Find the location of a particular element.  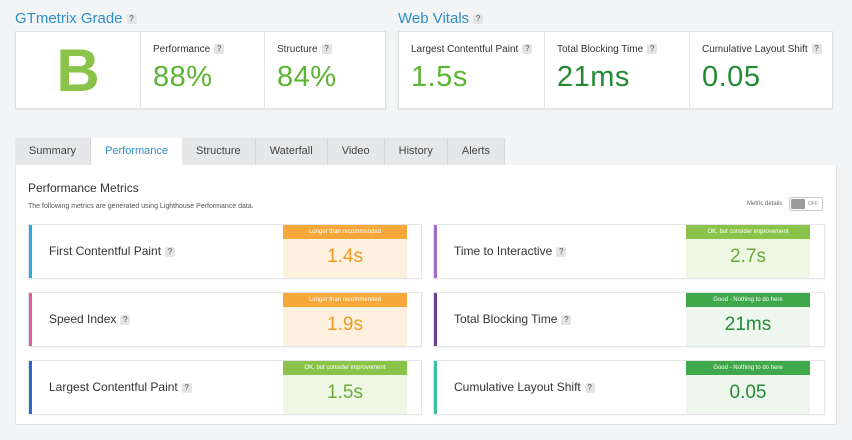

grade-letter: B is located at coordinates (78, 70).